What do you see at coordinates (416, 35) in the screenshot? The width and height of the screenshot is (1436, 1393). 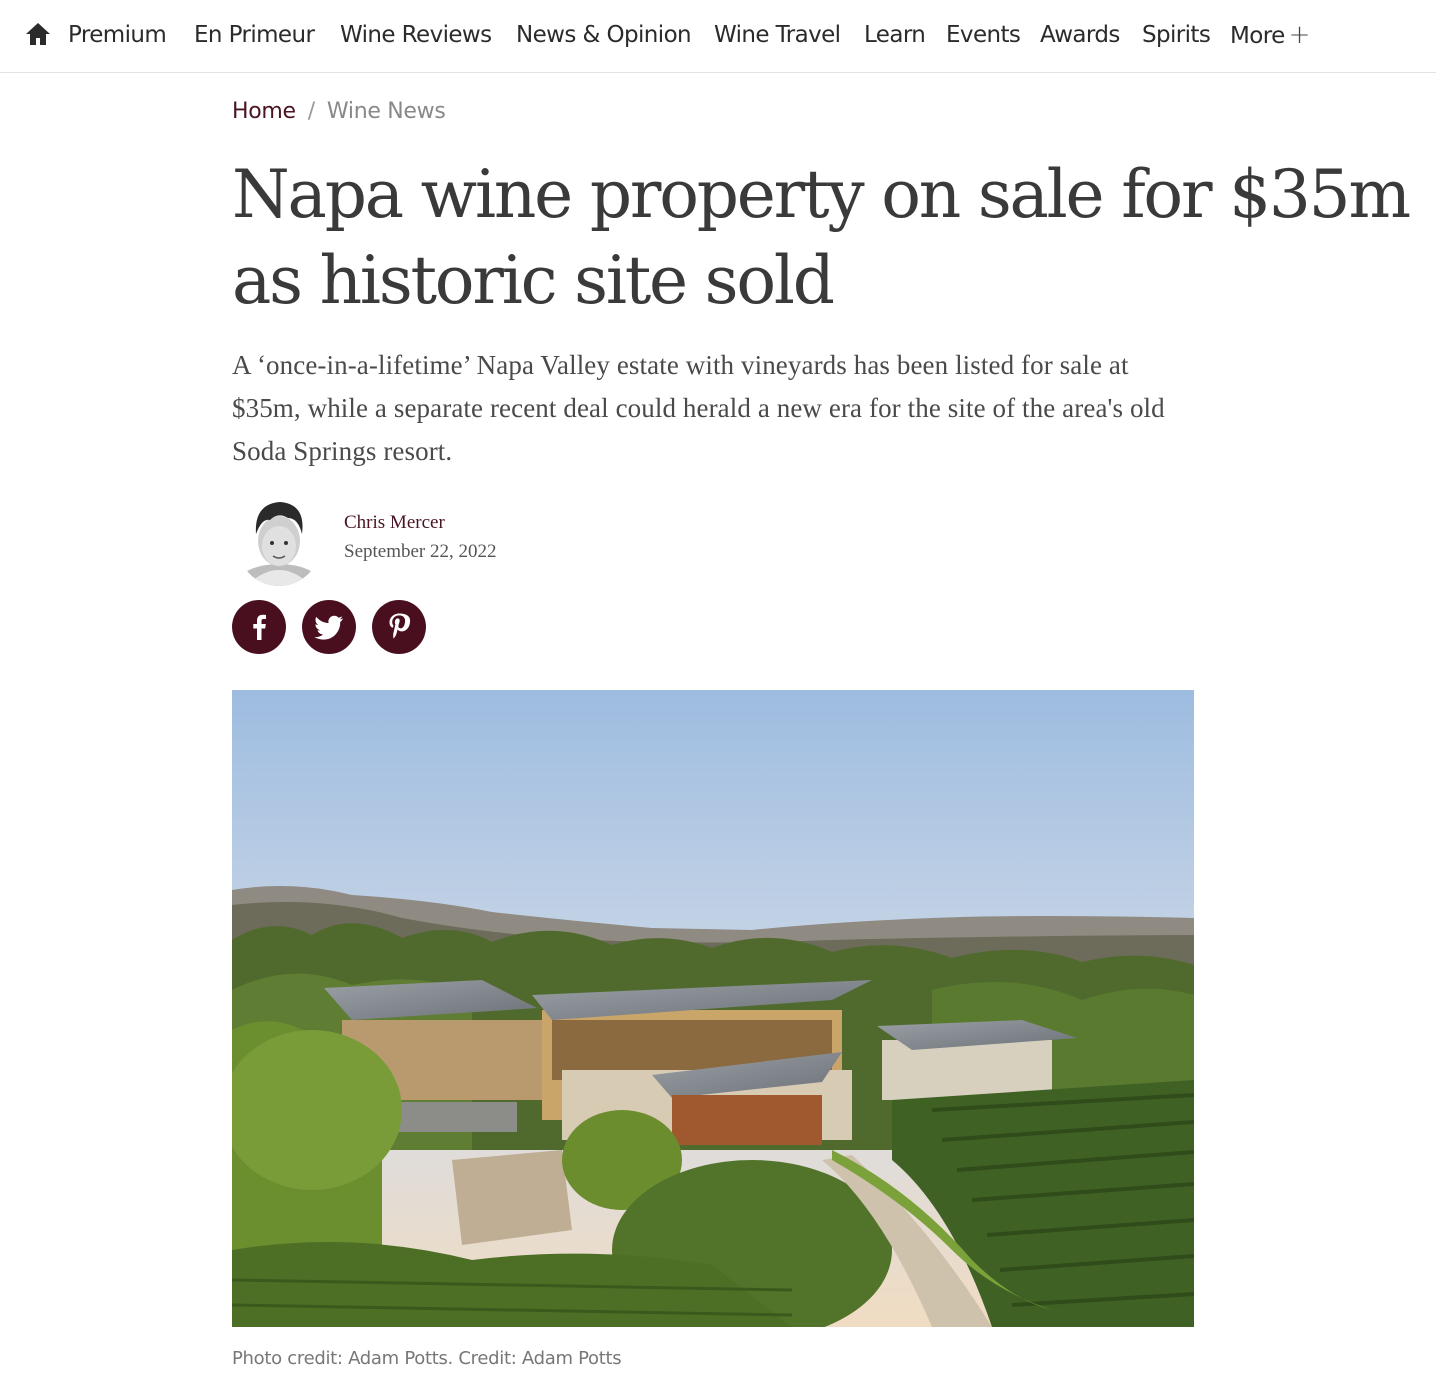 I see `nav-item-wine-reviews: Wine Reviews` at bounding box center [416, 35].